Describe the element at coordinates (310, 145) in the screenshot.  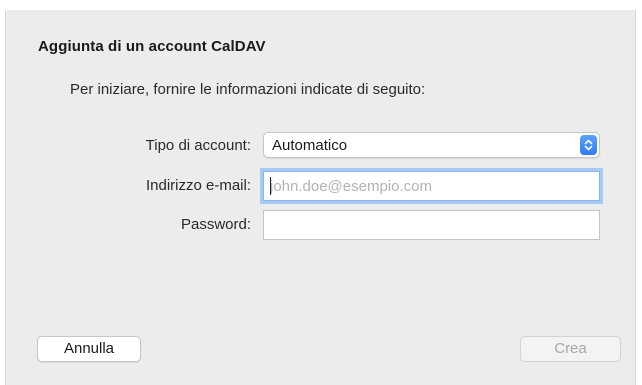
I see `account-type-value: Automatico` at that location.